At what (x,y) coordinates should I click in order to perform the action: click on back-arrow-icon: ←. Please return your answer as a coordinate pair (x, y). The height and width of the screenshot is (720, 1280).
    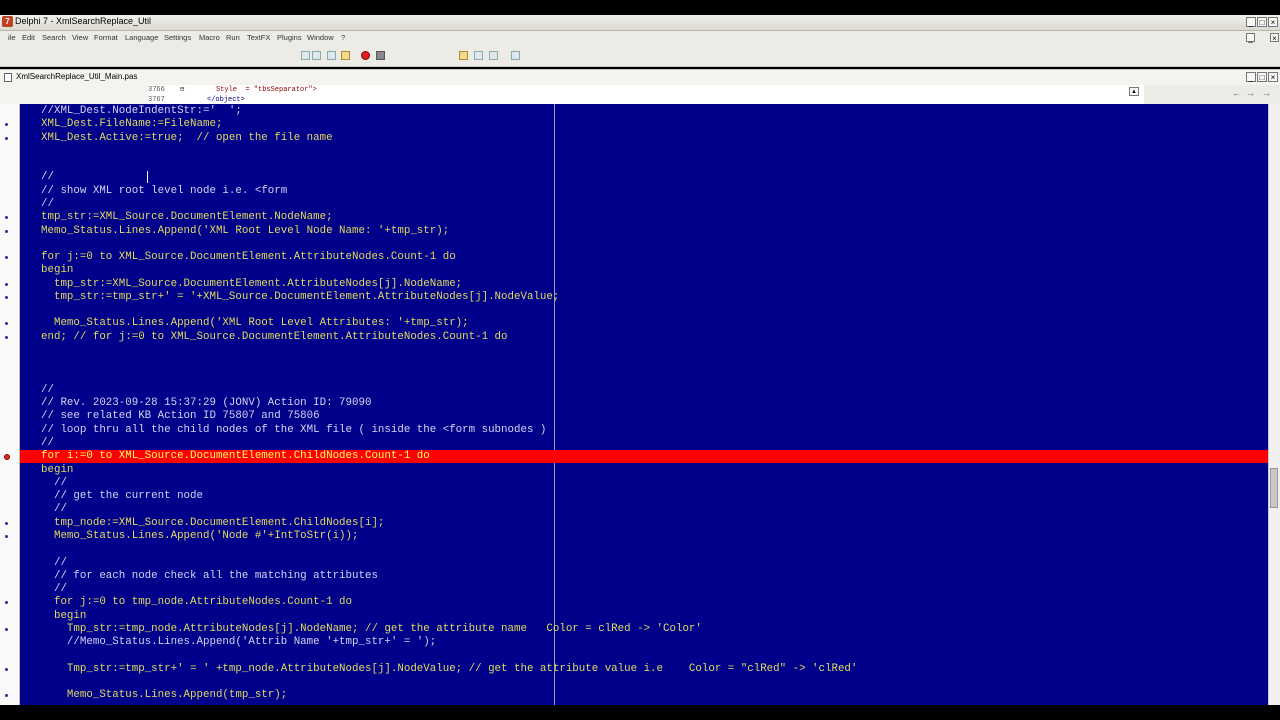
    Looking at the image, I should click on (1236, 93).